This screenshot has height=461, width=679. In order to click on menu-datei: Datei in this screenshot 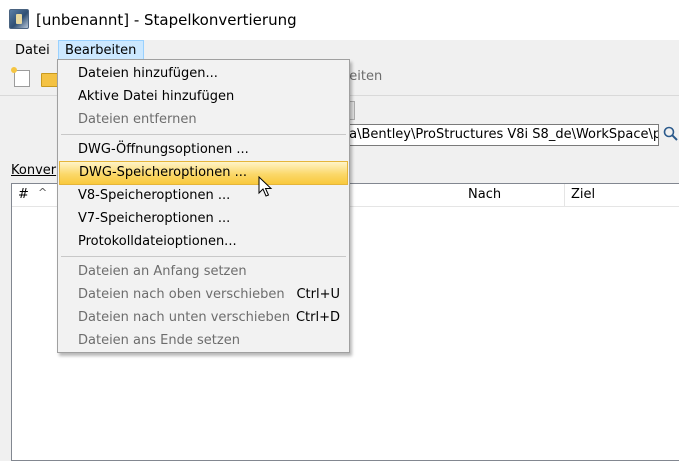, I will do `click(32, 50)`.